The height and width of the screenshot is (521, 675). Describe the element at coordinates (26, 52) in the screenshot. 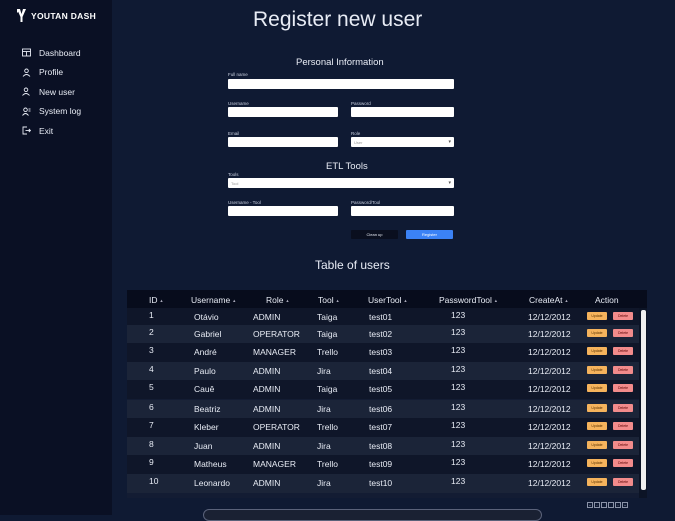

I see `dashboard-icon` at that location.